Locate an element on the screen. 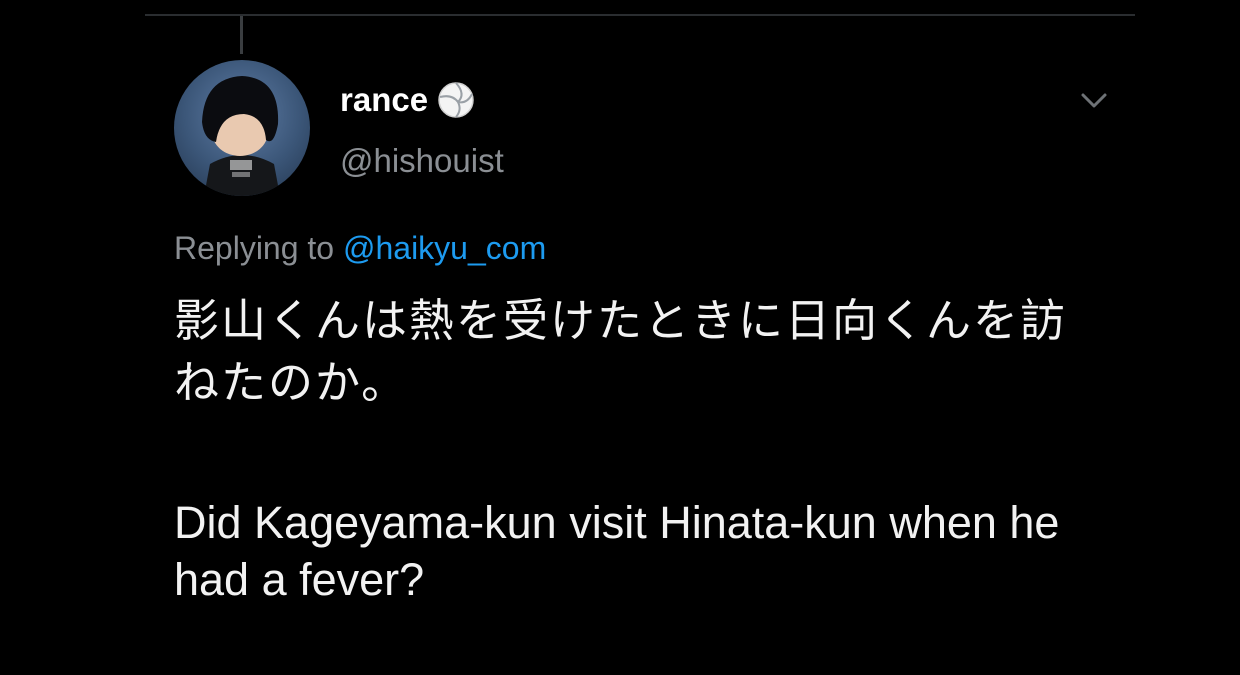 This screenshot has height=675, width=1240. character-avatar-icon is located at coordinates (241, 136).